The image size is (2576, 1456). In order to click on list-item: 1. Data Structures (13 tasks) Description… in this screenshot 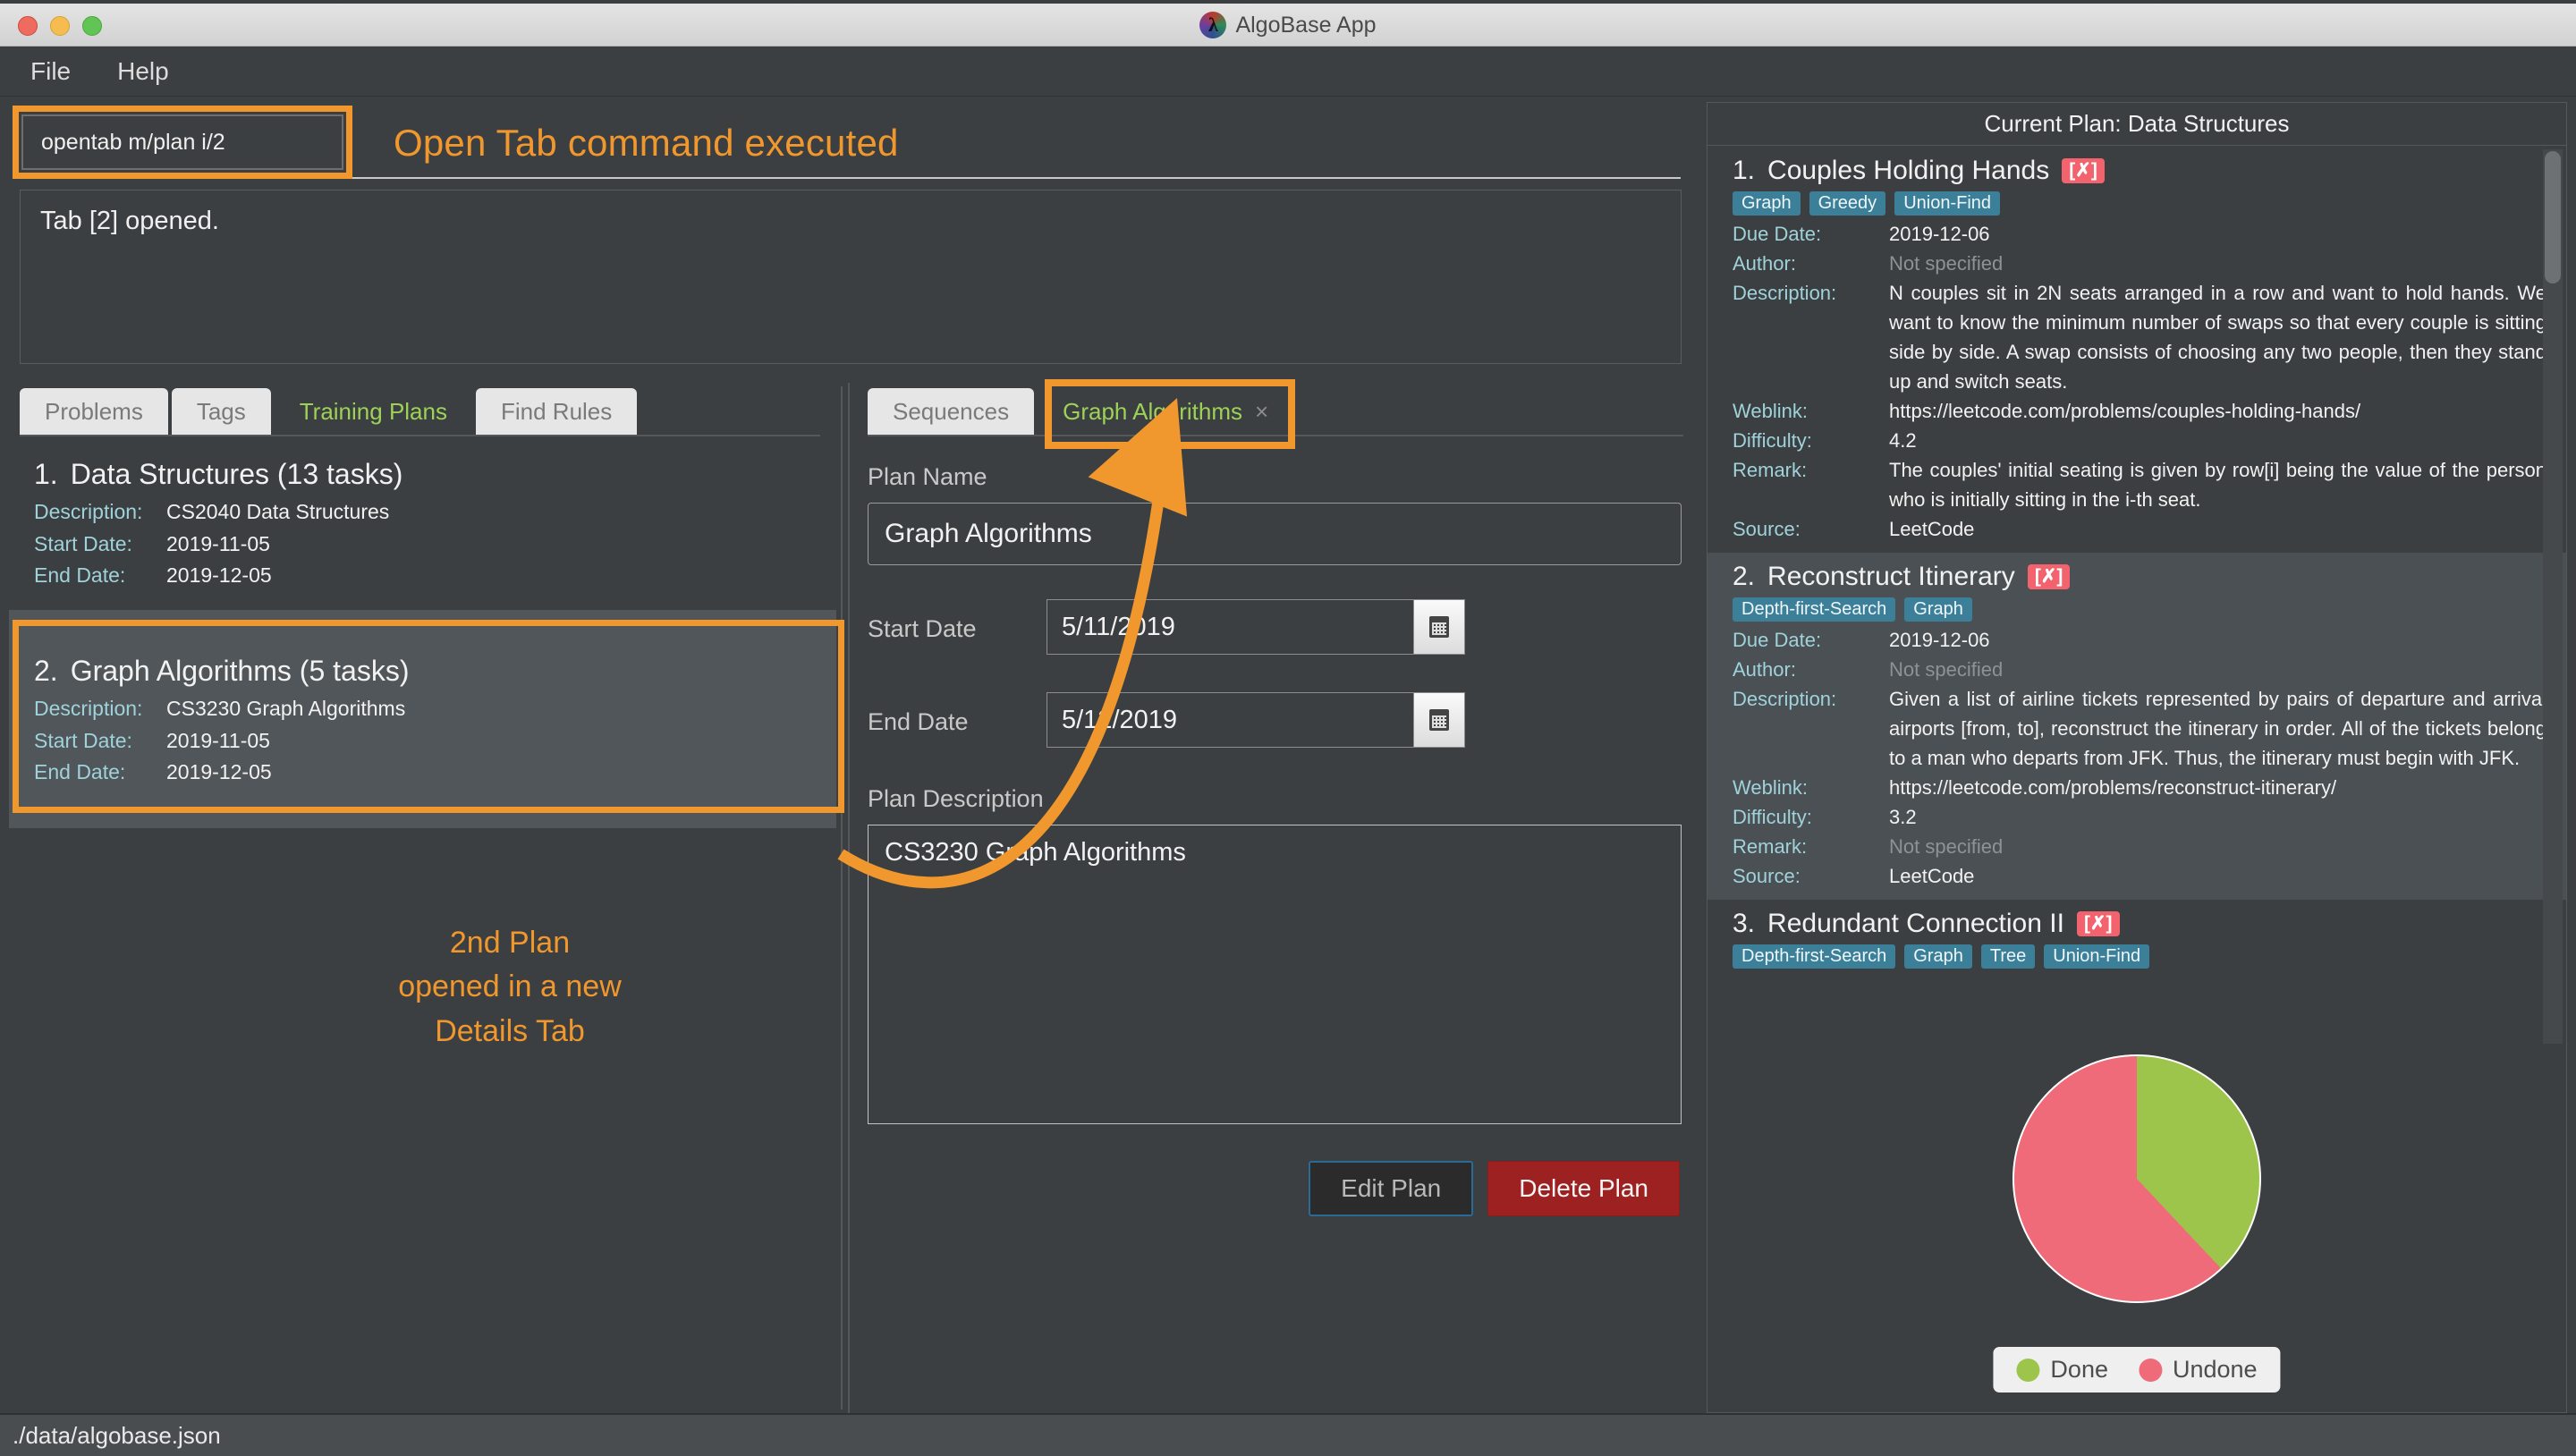, I will do `click(422, 527)`.